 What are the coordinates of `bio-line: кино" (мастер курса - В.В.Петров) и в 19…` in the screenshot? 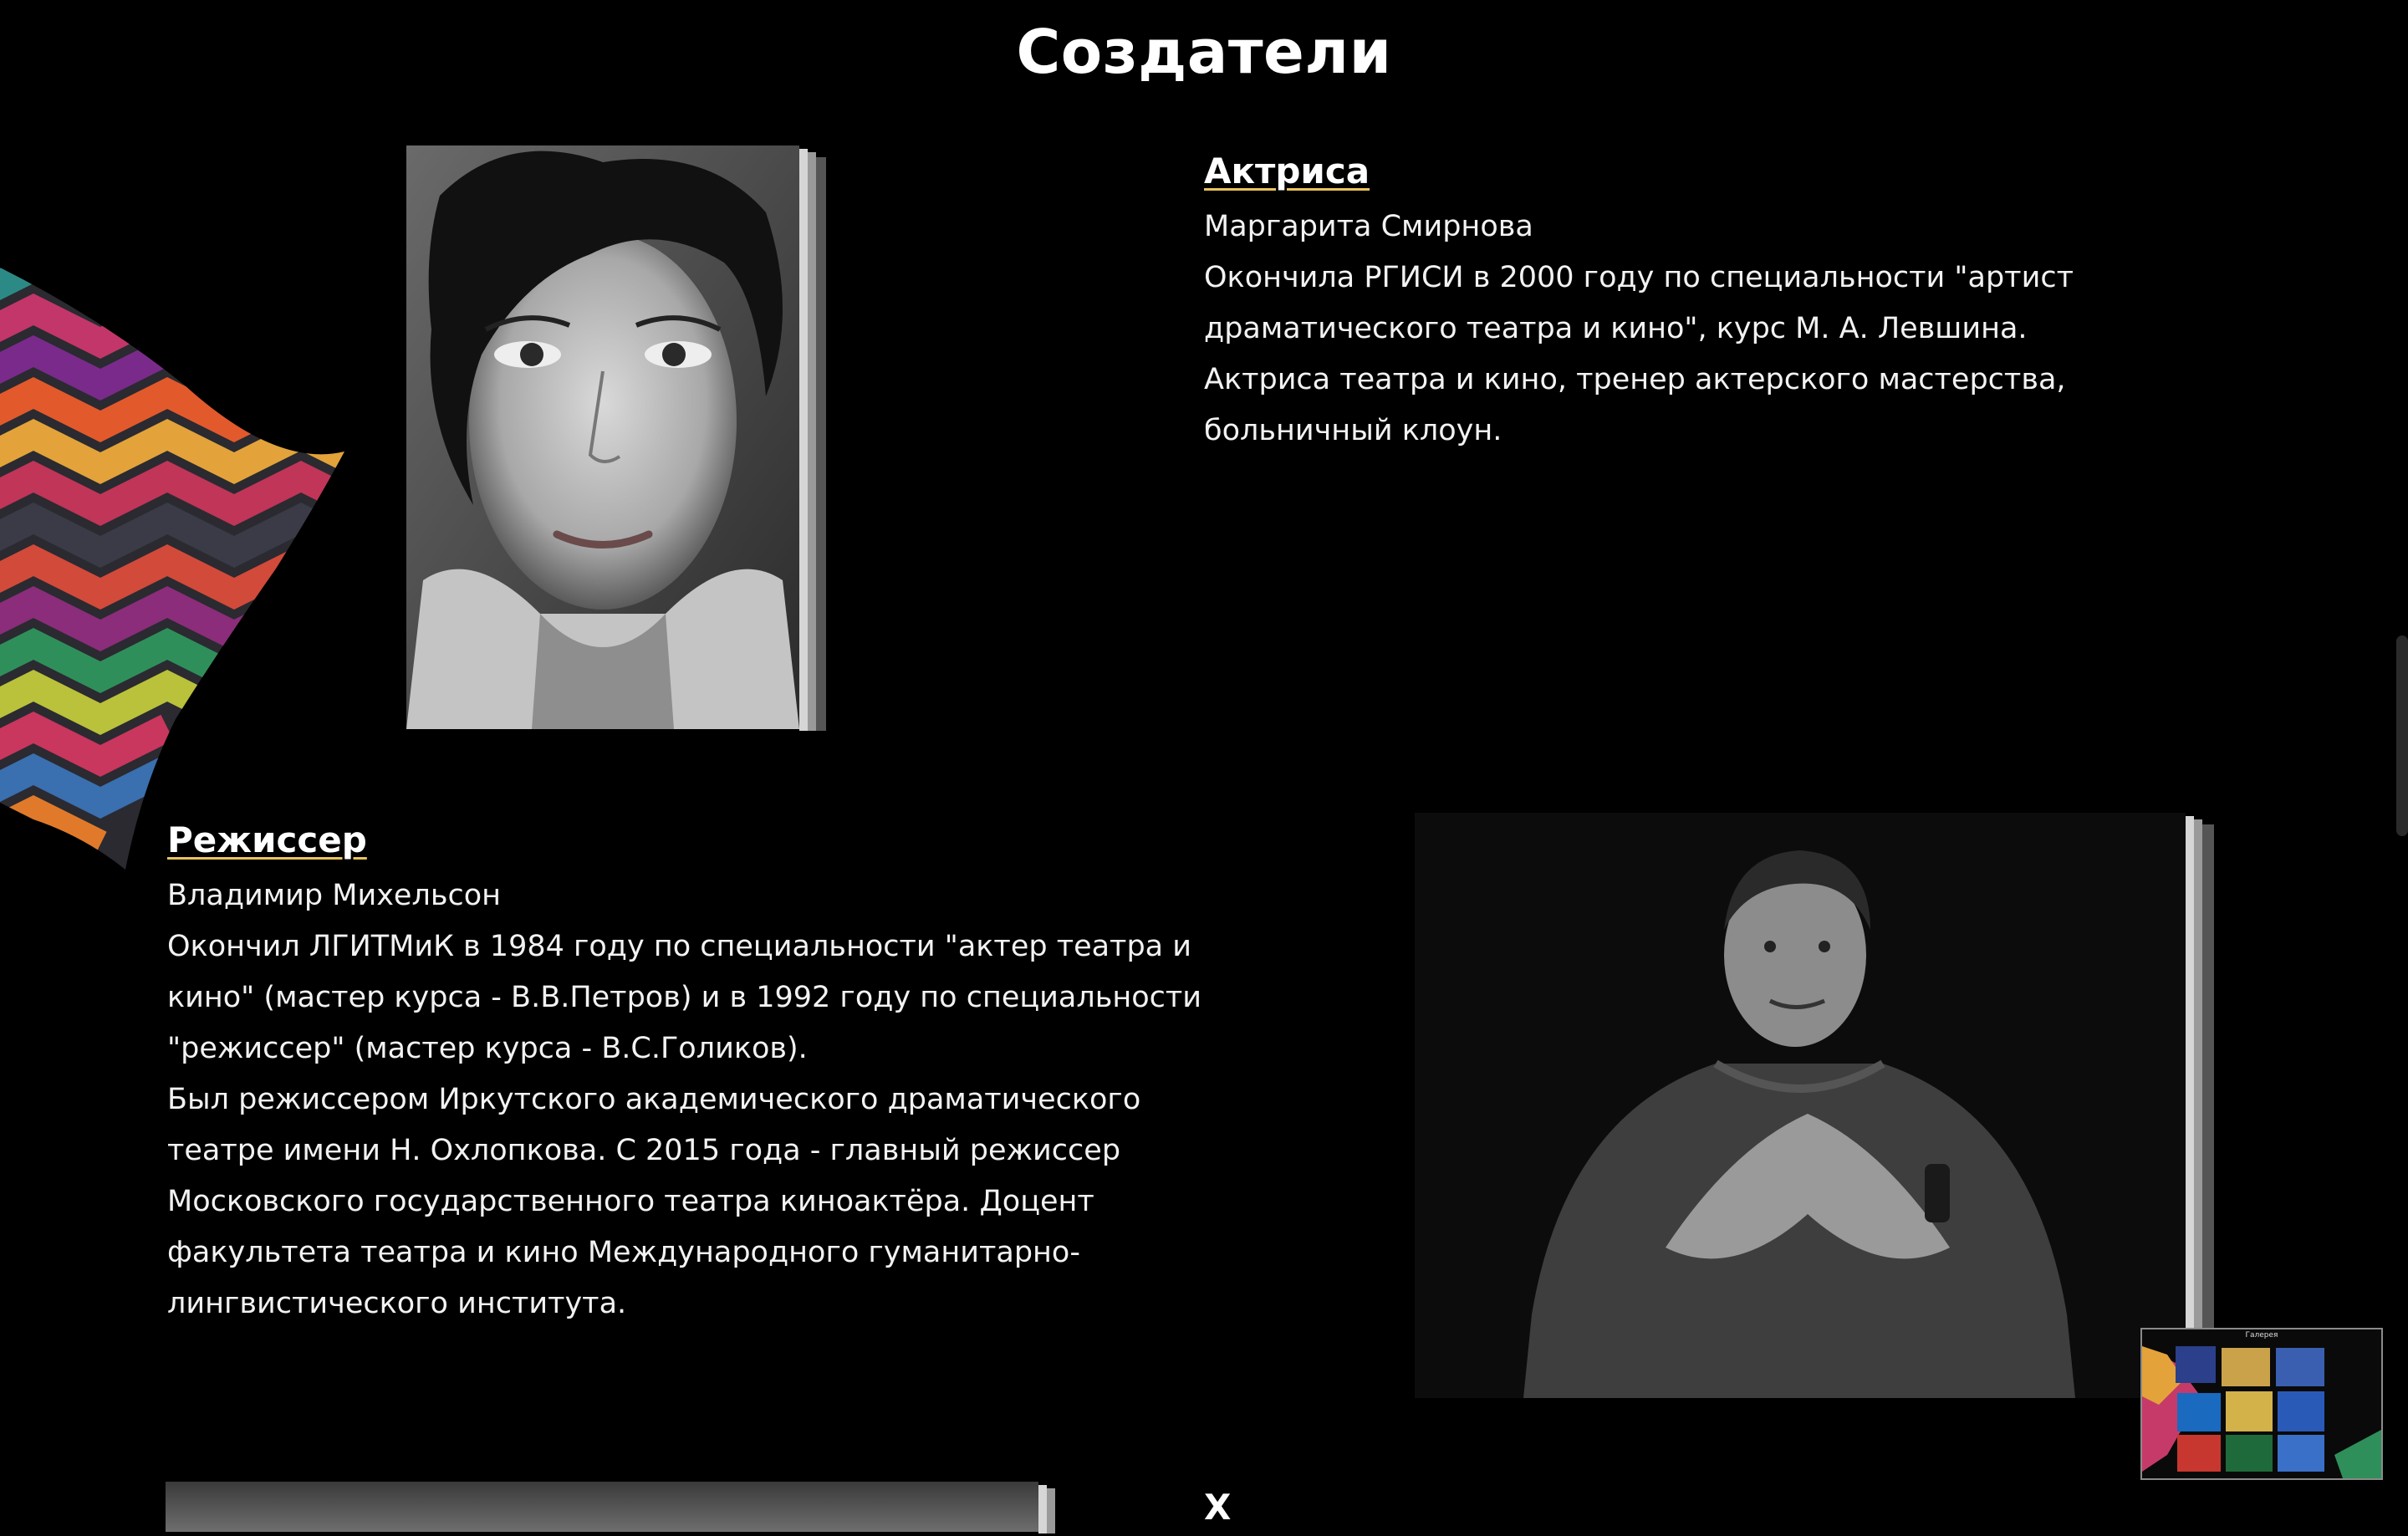 It's located at (685, 997).